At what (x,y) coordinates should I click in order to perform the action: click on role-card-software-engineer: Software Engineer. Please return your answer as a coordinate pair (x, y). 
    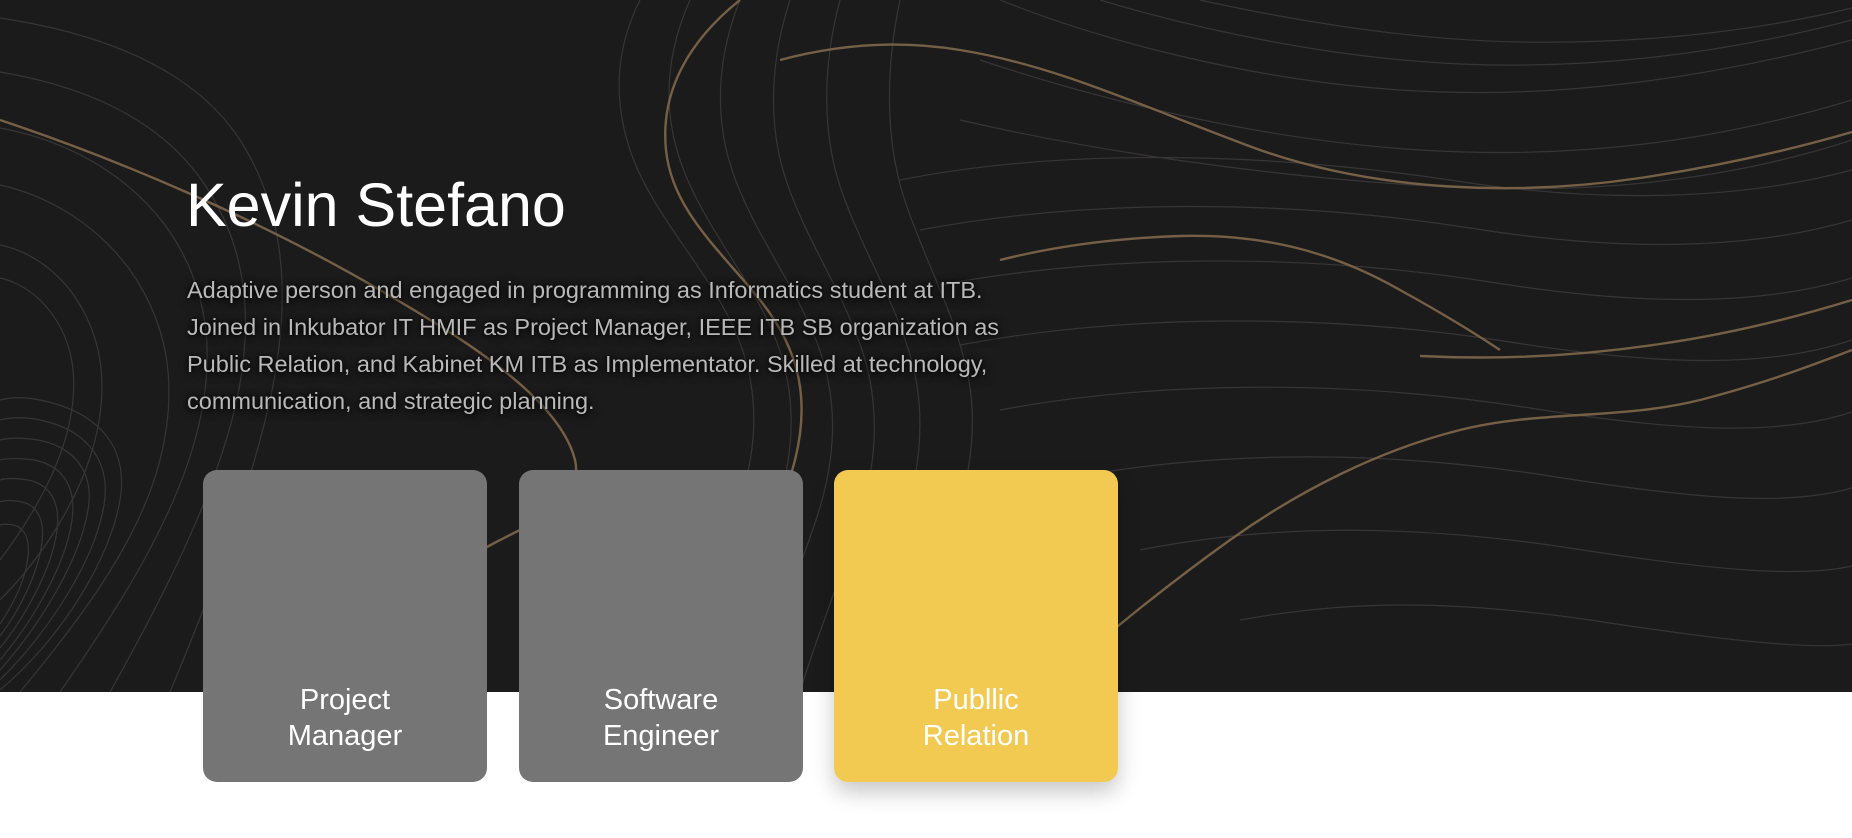
    Looking at the image, I should click on (661, 626).